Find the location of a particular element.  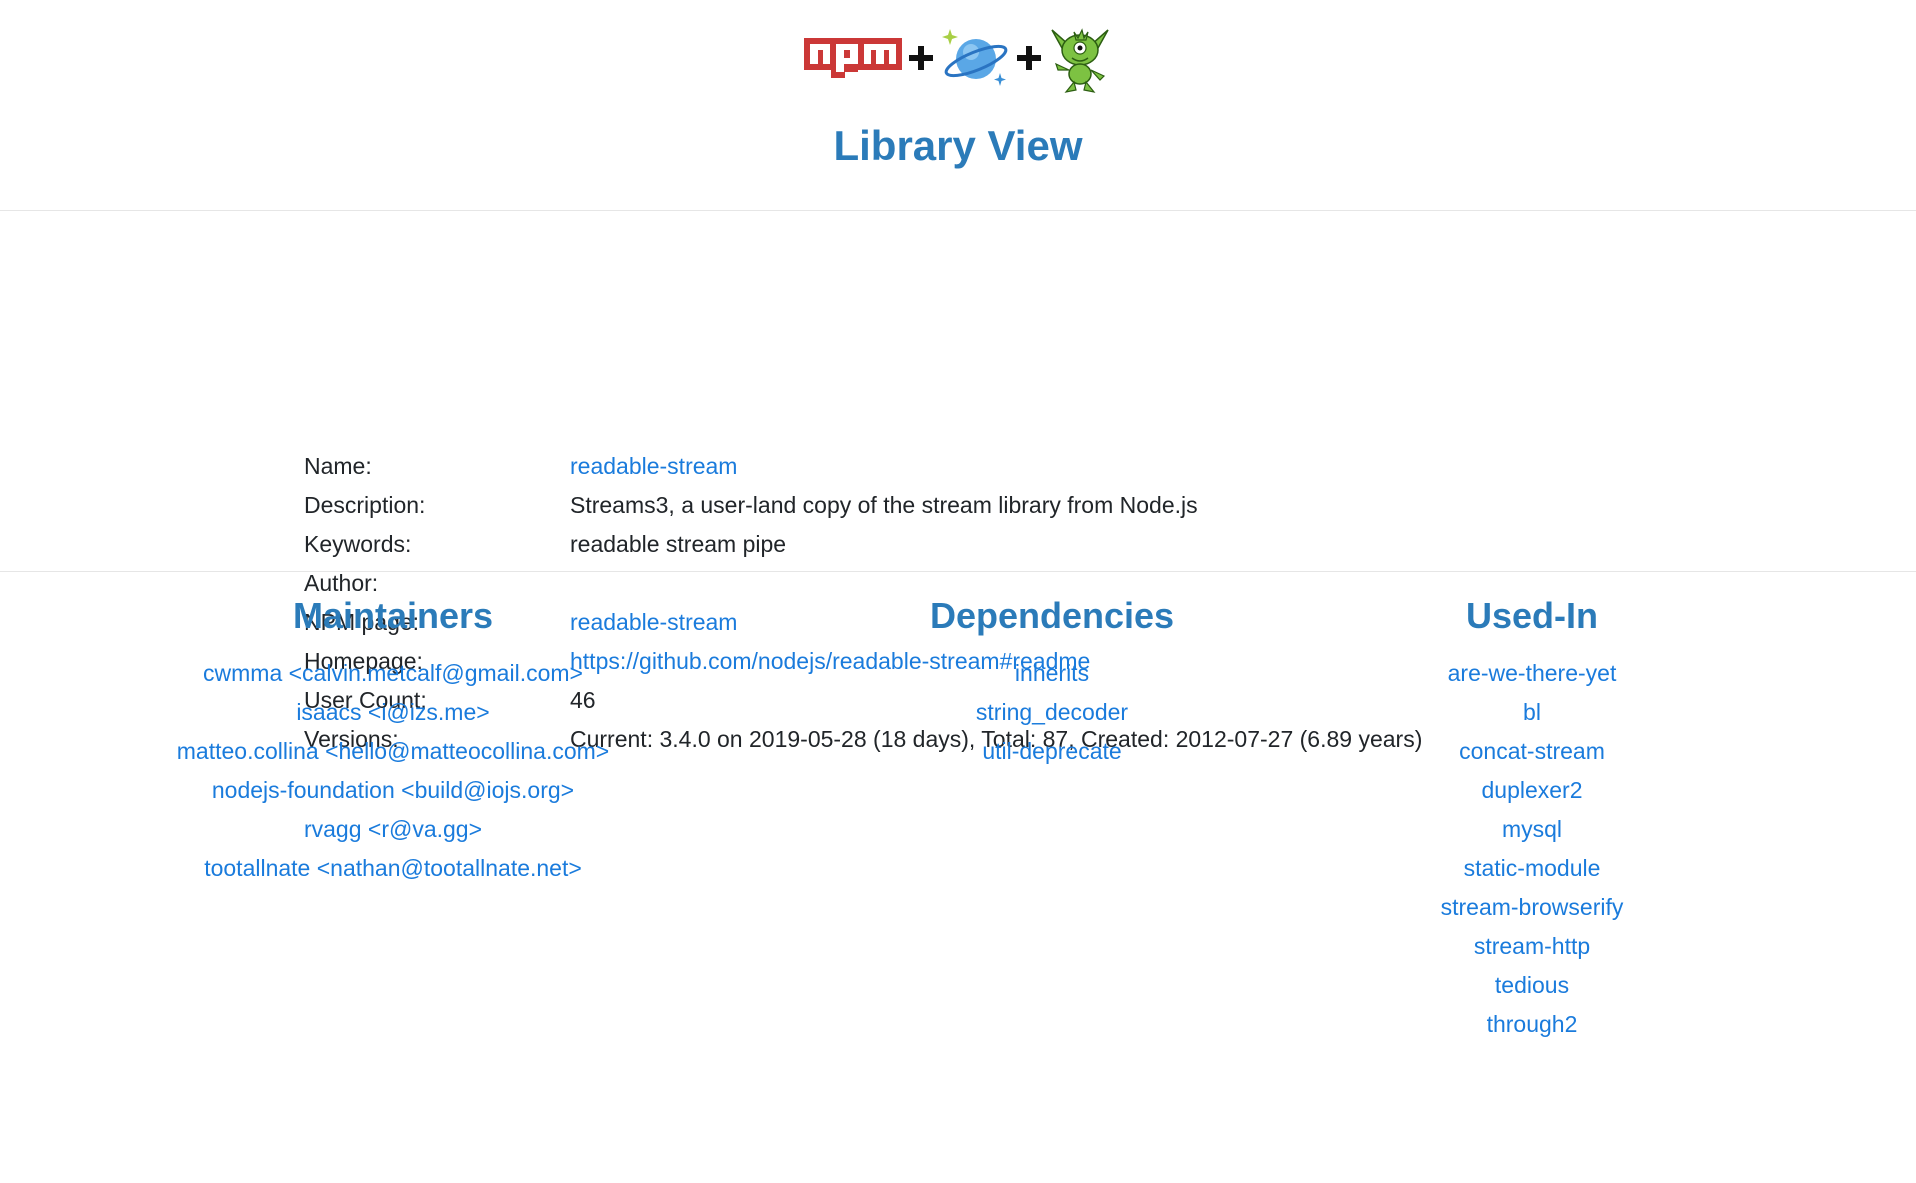

description-label: Description: is located at coordinates (365, 505).